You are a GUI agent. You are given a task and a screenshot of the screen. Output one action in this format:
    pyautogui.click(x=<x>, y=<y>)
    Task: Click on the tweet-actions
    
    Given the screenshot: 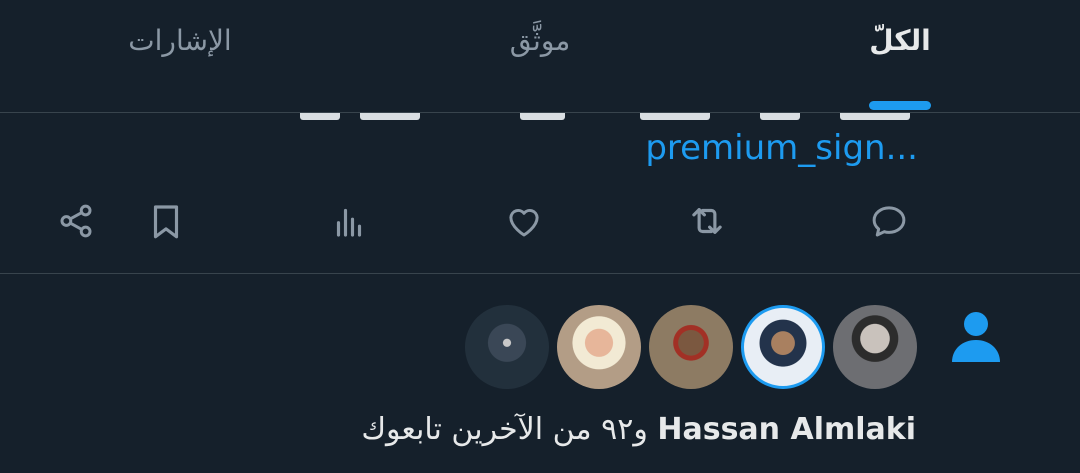 What is the action you would take?
    pyautogui.click(x=540, y=222)
    